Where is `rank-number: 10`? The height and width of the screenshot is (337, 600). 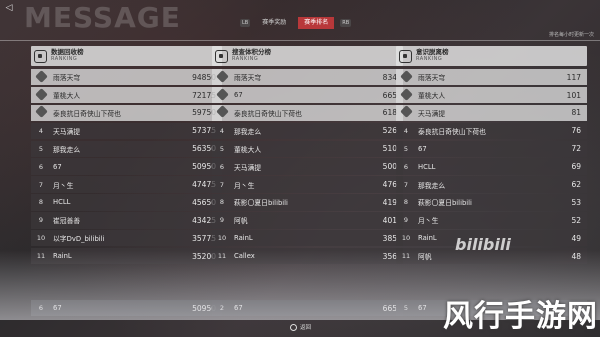 rank-number: 10 is located at coordinates (406, 238).